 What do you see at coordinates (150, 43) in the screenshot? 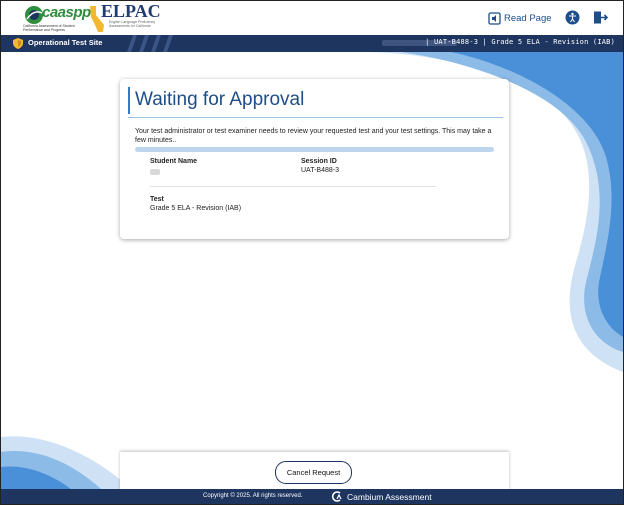
I see `navbar-stripes` at bounding box center [150, 43].